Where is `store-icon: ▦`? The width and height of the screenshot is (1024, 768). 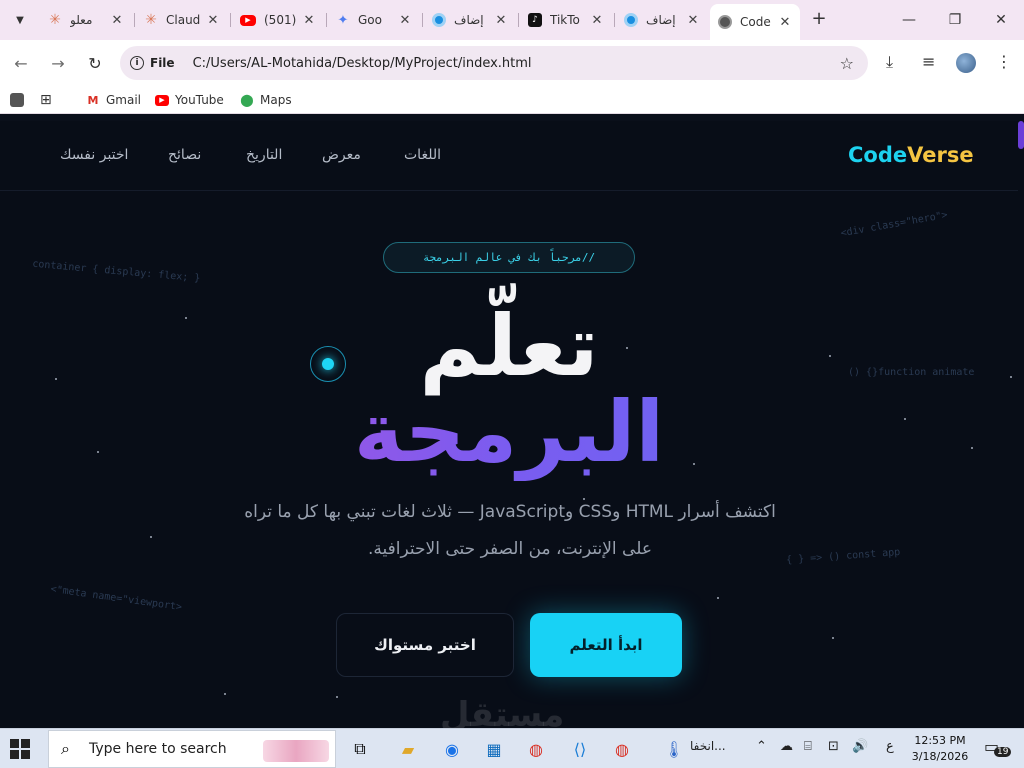
store-icon: ▦ is located at coordinates (494, 749).